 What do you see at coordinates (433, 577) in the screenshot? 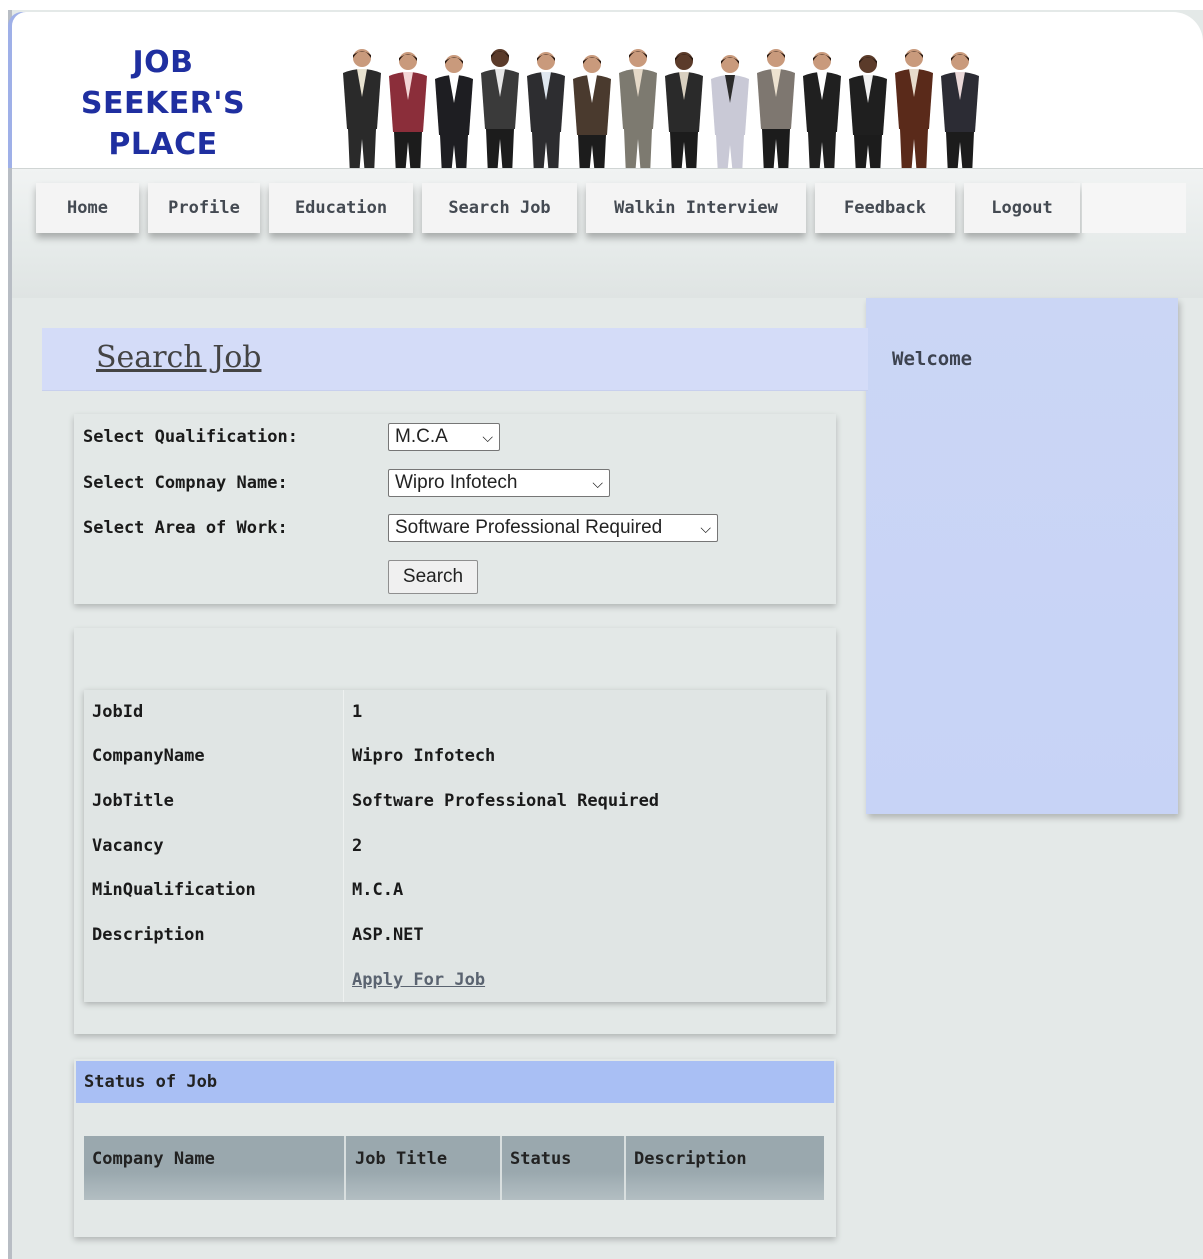
I see `search-button: Search` at bounding box center [433, 577].